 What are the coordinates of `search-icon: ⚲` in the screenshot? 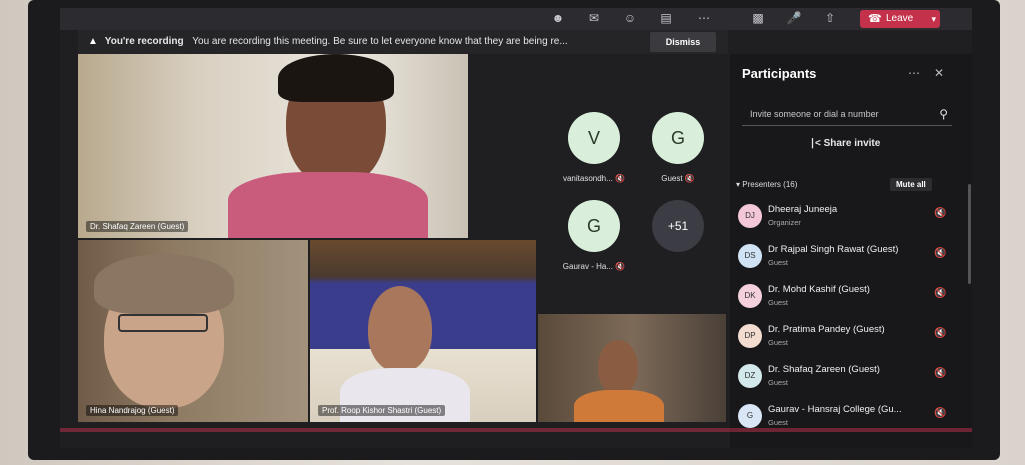 It's located at (943, 114).